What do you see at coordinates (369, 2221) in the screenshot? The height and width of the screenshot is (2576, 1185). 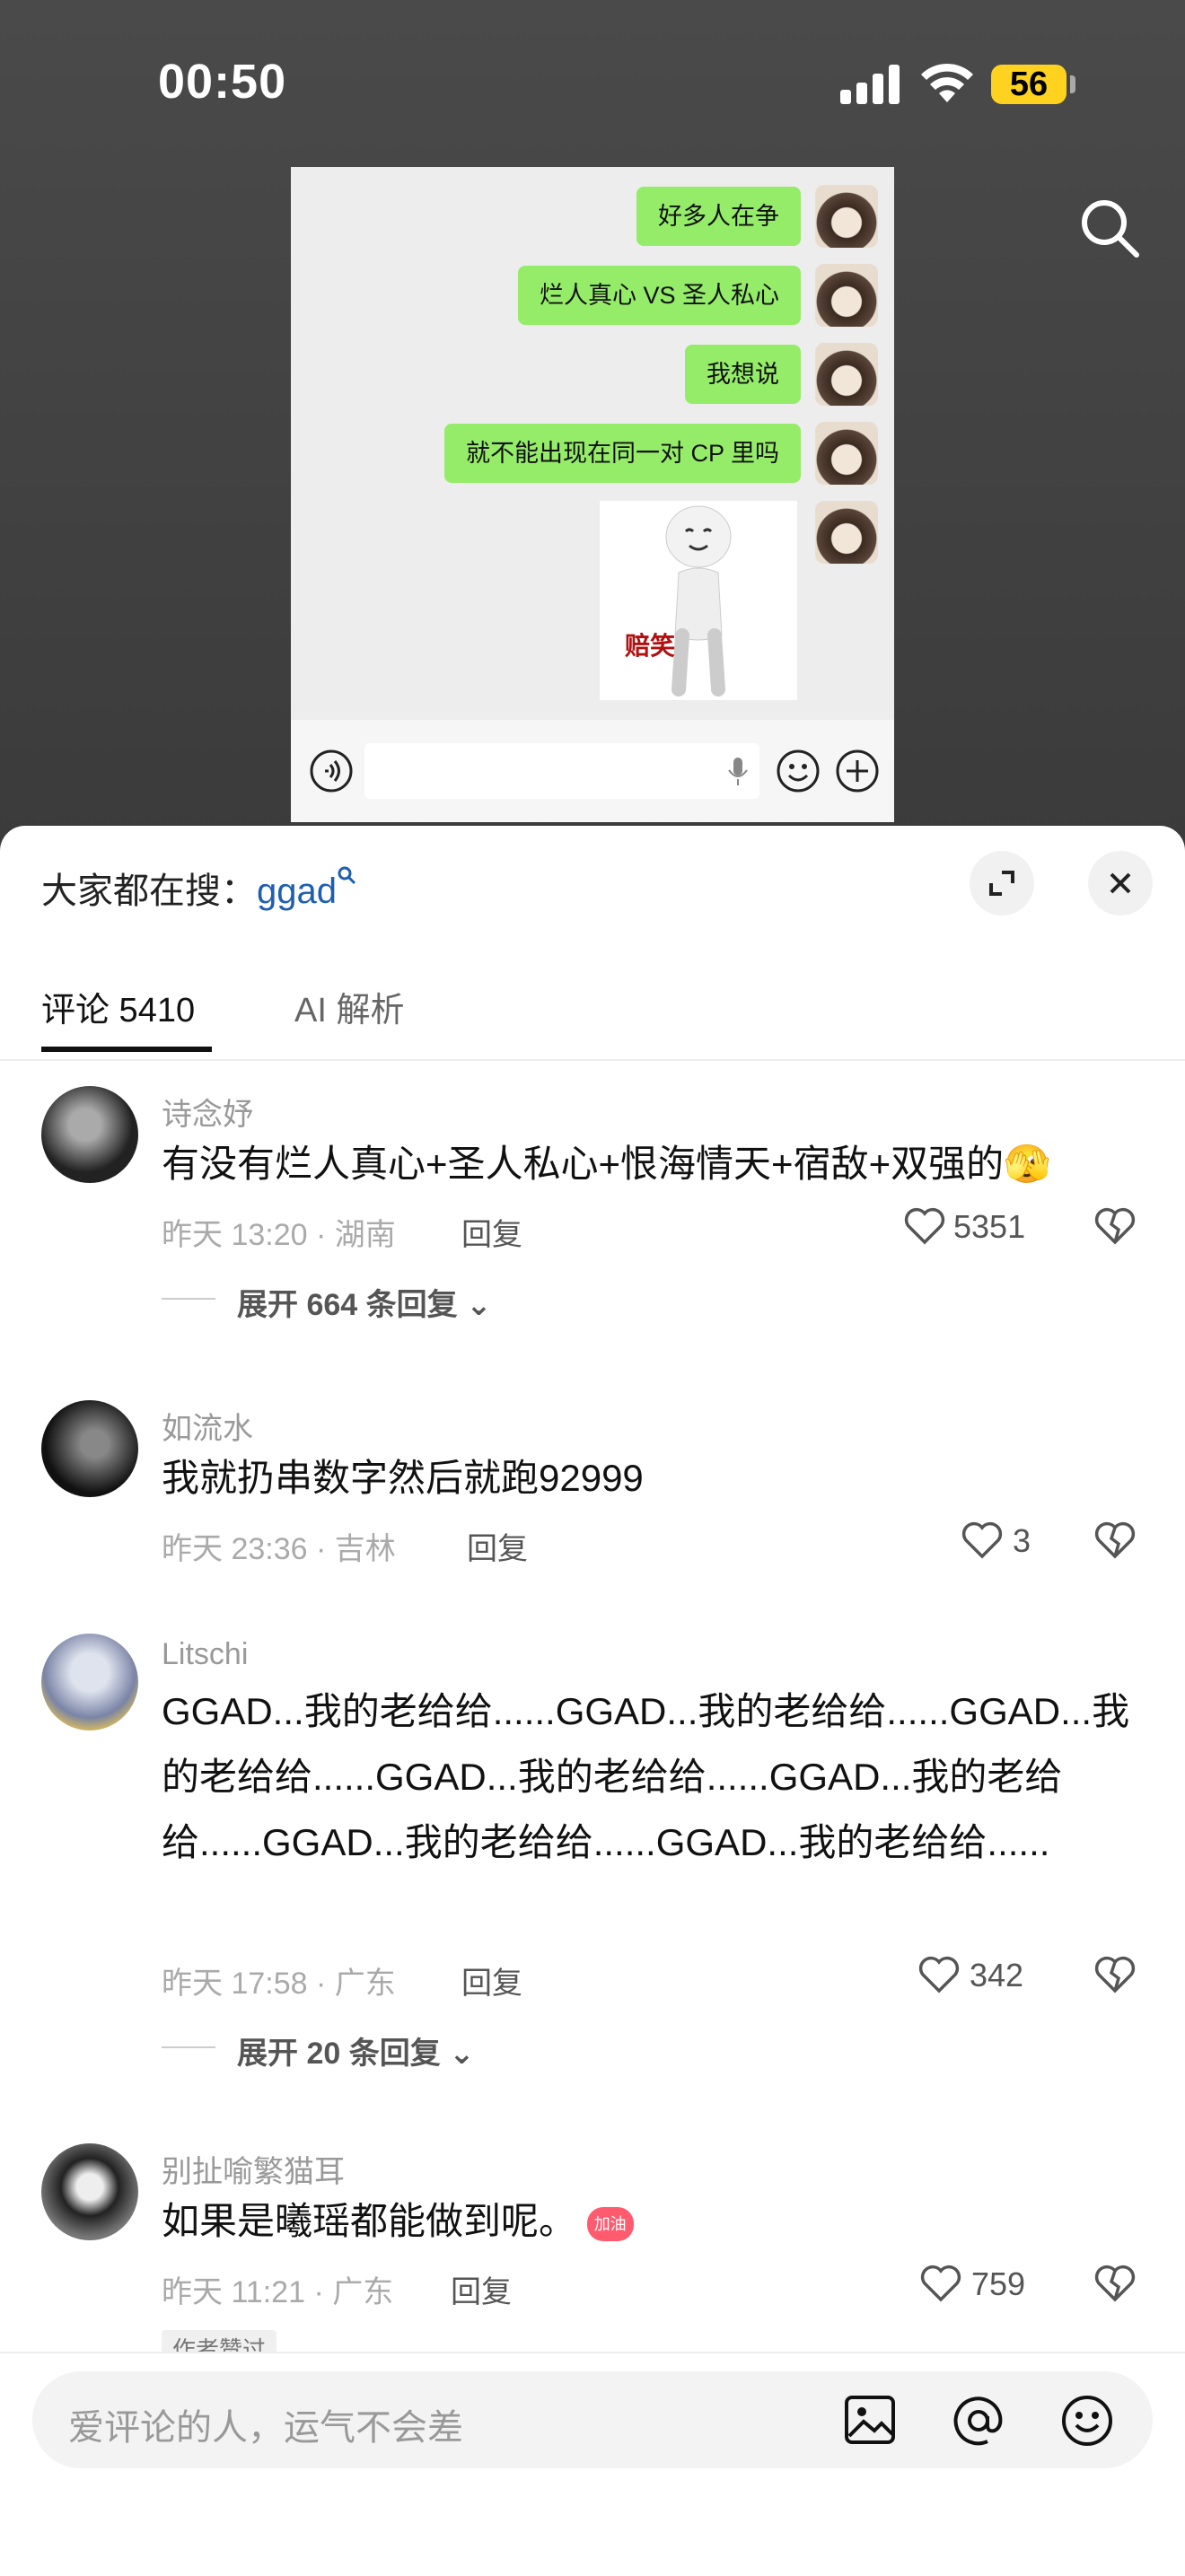 I see `comment-text-body: 如果是曦瑶都能做到呢。` at bounding box center [369, 2221].